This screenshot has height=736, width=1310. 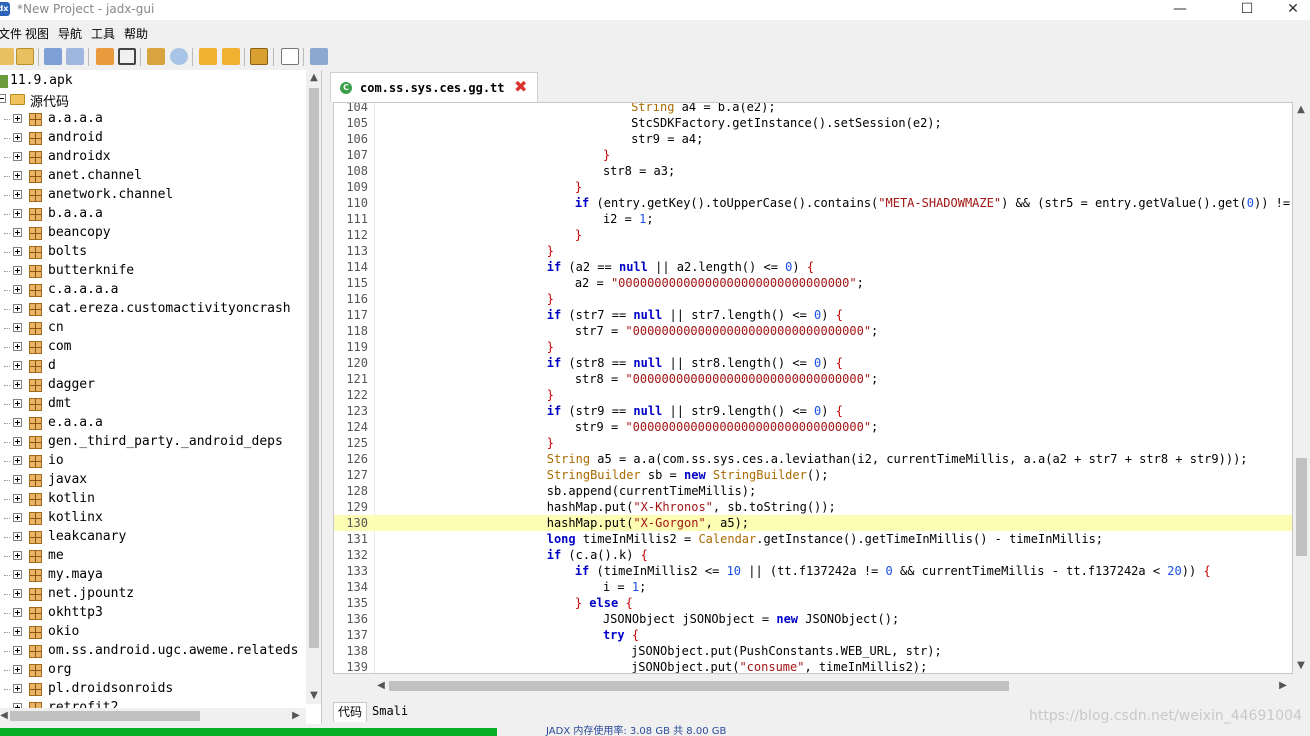 I want to click on code-line: 114 if (a2 == null || a2.length() <= 0) {, so click(x=813, y=267).